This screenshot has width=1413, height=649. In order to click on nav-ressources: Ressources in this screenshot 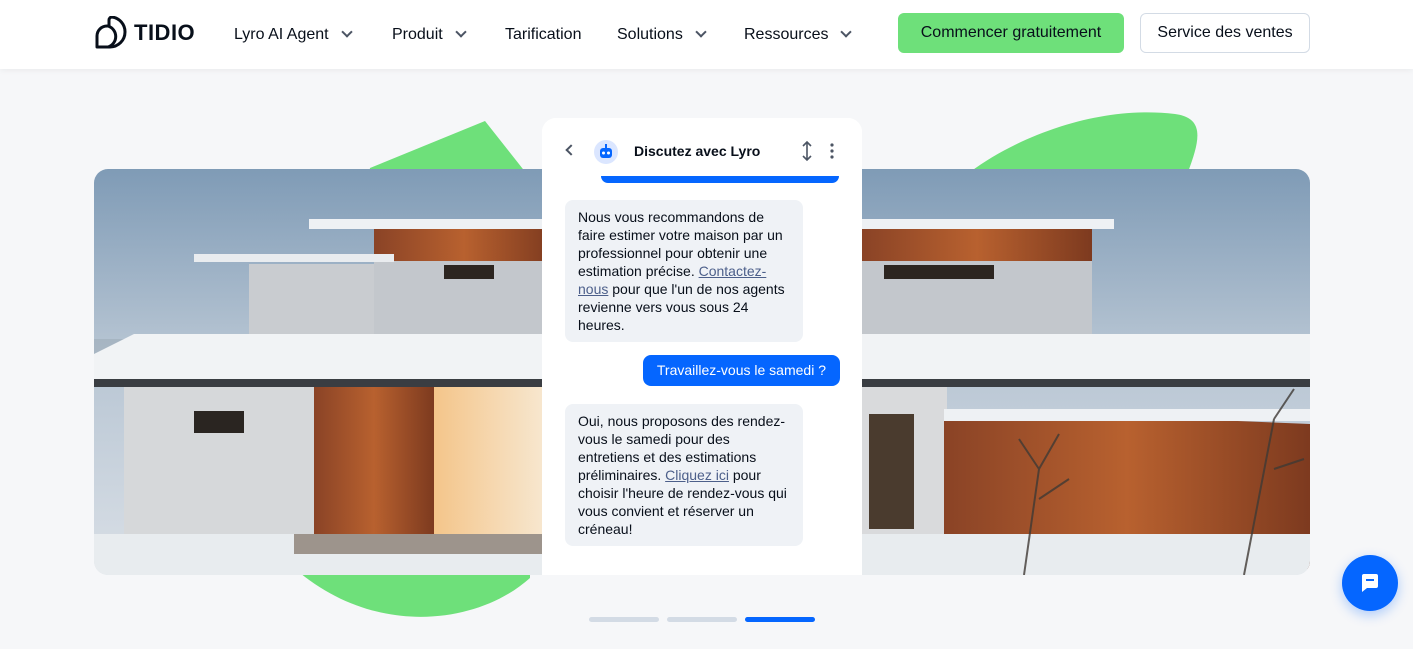, I will do `click(798, 34)`.